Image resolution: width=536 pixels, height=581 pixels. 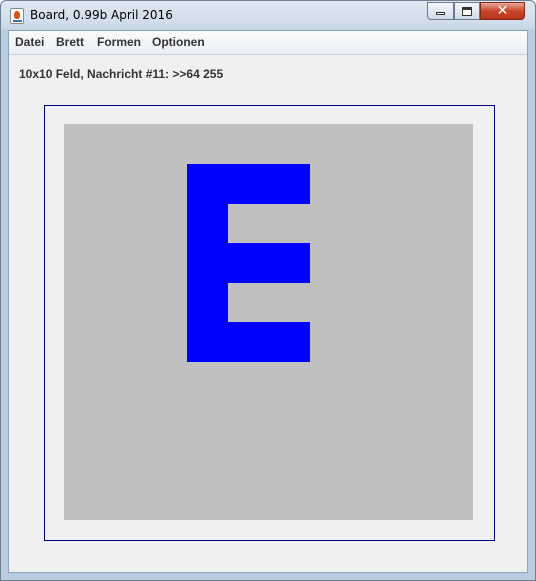 I want to click on menu-datei: Datei, so click(x=29, y=42).